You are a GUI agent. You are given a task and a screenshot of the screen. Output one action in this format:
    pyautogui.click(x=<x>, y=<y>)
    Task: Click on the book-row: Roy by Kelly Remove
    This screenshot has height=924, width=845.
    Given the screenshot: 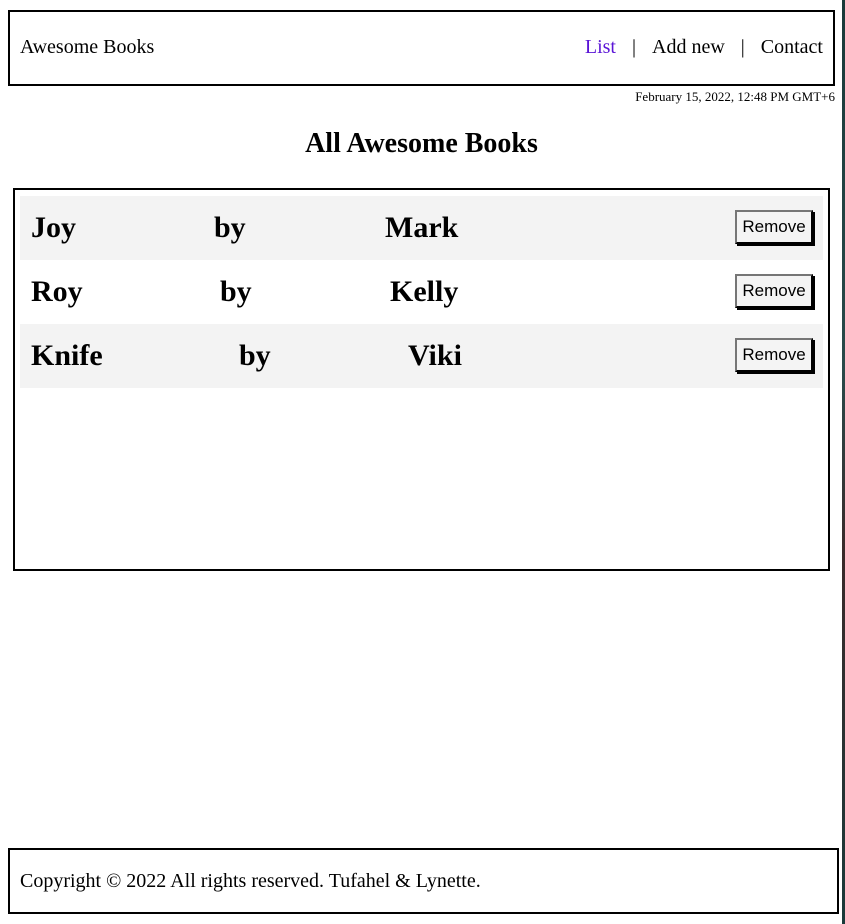 What is the action you would take?
    pyautogui.click(x=421, y=292)
    